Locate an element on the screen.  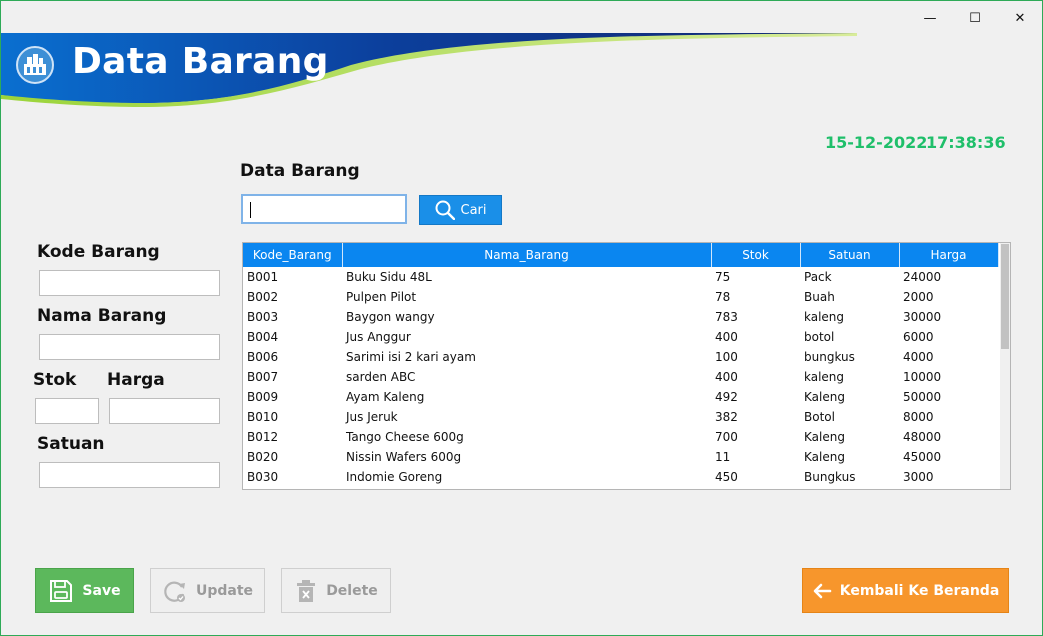
delete-button: Delete is located at coordinates (336, 590).